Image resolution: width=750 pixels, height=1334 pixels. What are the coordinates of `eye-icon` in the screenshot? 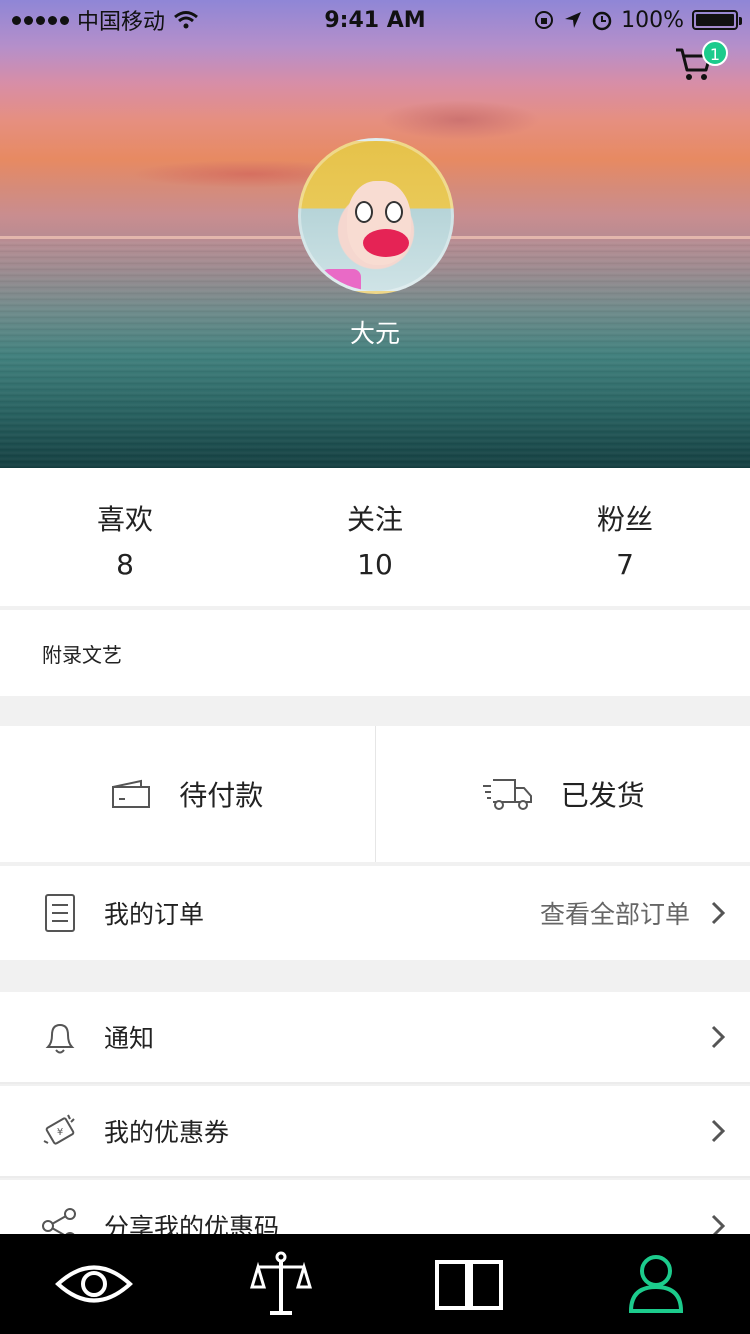 It's located at (93, 1284).